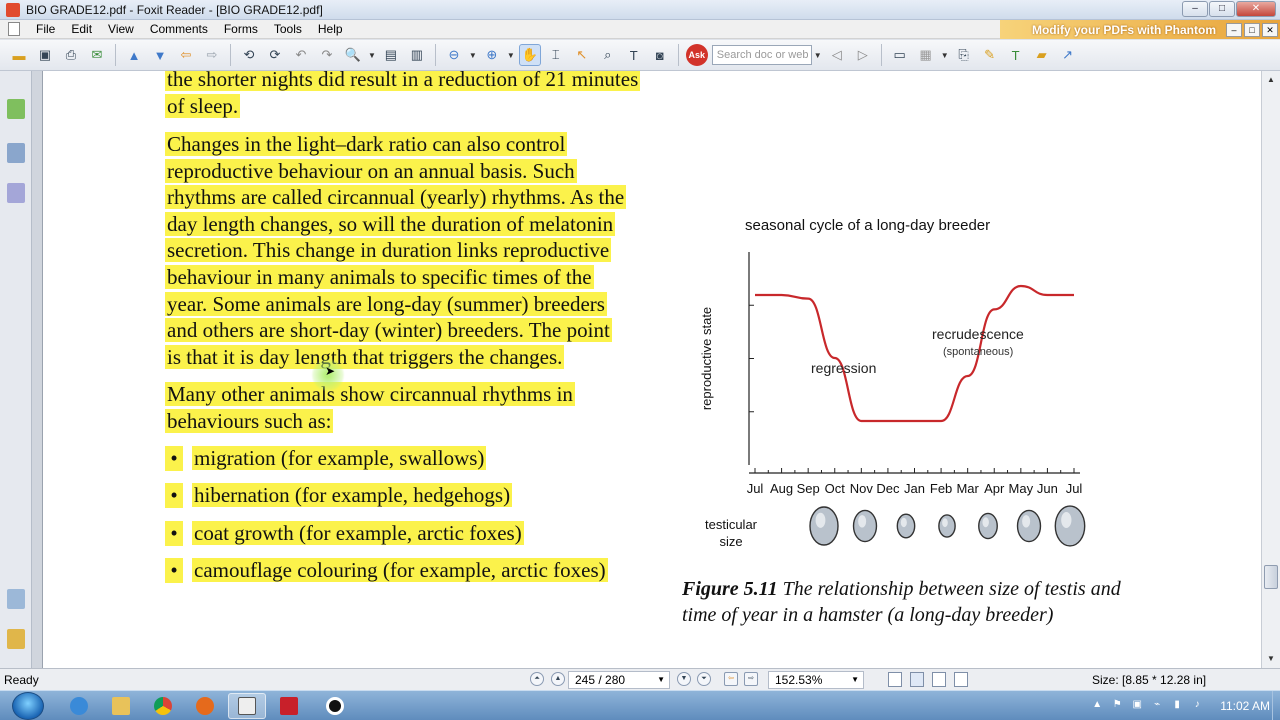  What do you see at coordinates (288, 29) in the screenshot?
I see `menu-tools: Tools` at bounding box center [288, 29].